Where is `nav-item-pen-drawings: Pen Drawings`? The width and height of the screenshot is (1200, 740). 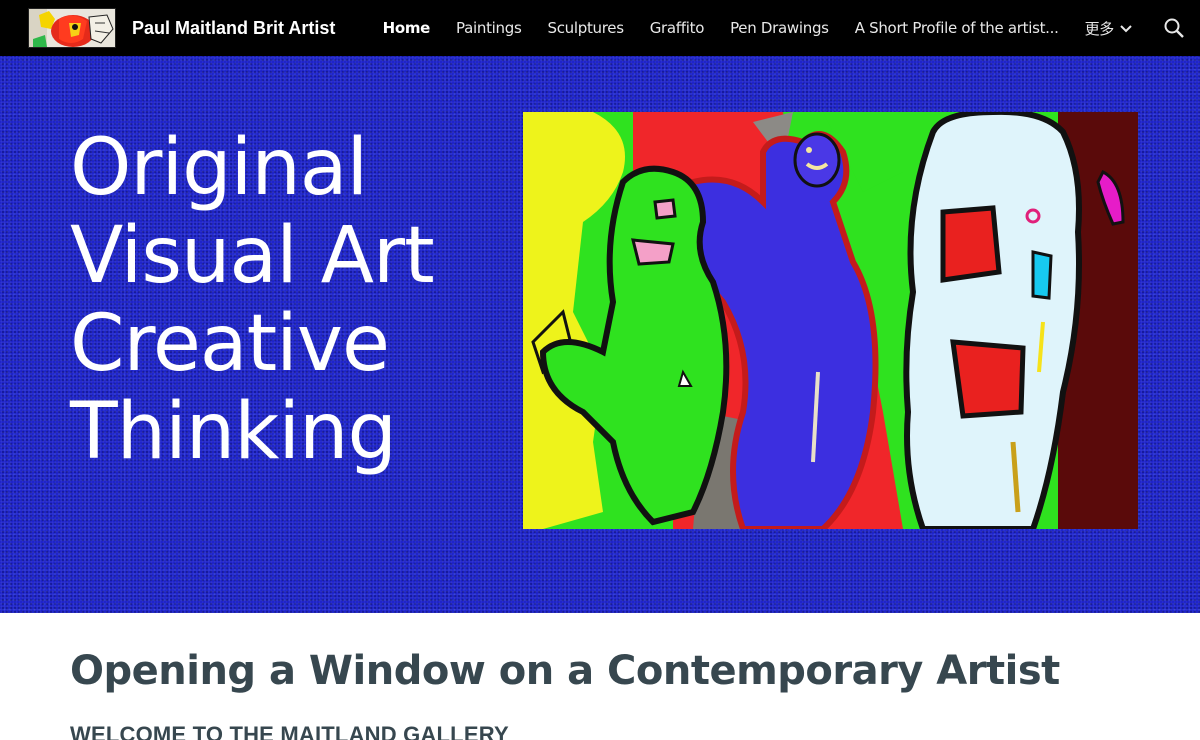 nav-item-pen-drawings: Pen Drawings is located at coordinates (779, 28).